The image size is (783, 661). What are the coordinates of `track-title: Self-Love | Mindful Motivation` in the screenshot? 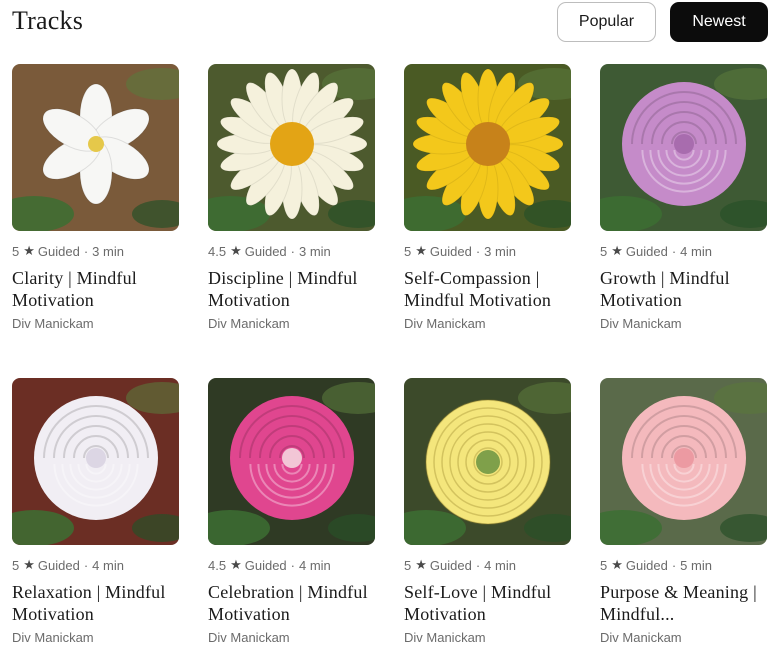 It's located at (488, 603).